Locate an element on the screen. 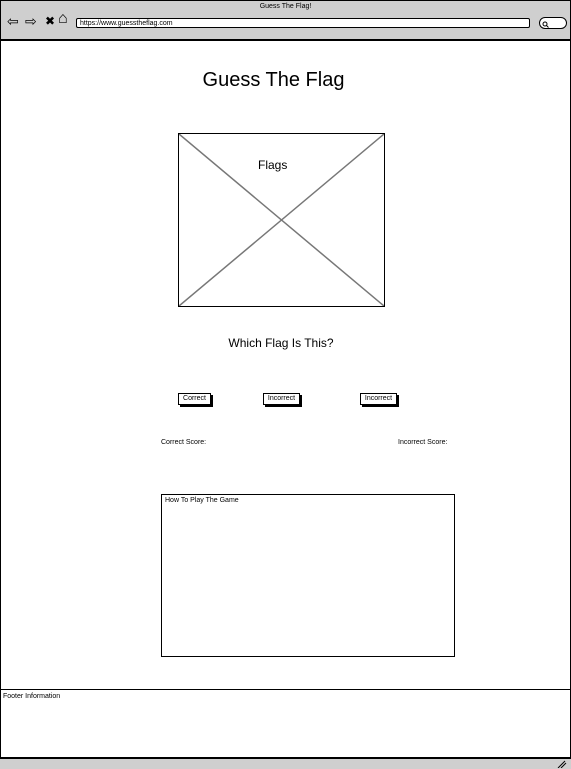 This screenshot has width=571, height=769. answer-button-correct: Correct is located at coordinates (194, 399).